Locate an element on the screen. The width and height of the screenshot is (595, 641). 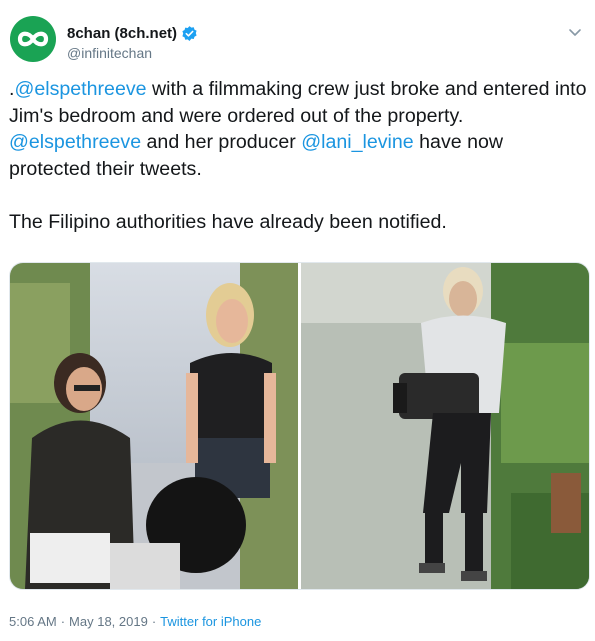
user-handle: @infinitechan is located at coordinates (109, 53).